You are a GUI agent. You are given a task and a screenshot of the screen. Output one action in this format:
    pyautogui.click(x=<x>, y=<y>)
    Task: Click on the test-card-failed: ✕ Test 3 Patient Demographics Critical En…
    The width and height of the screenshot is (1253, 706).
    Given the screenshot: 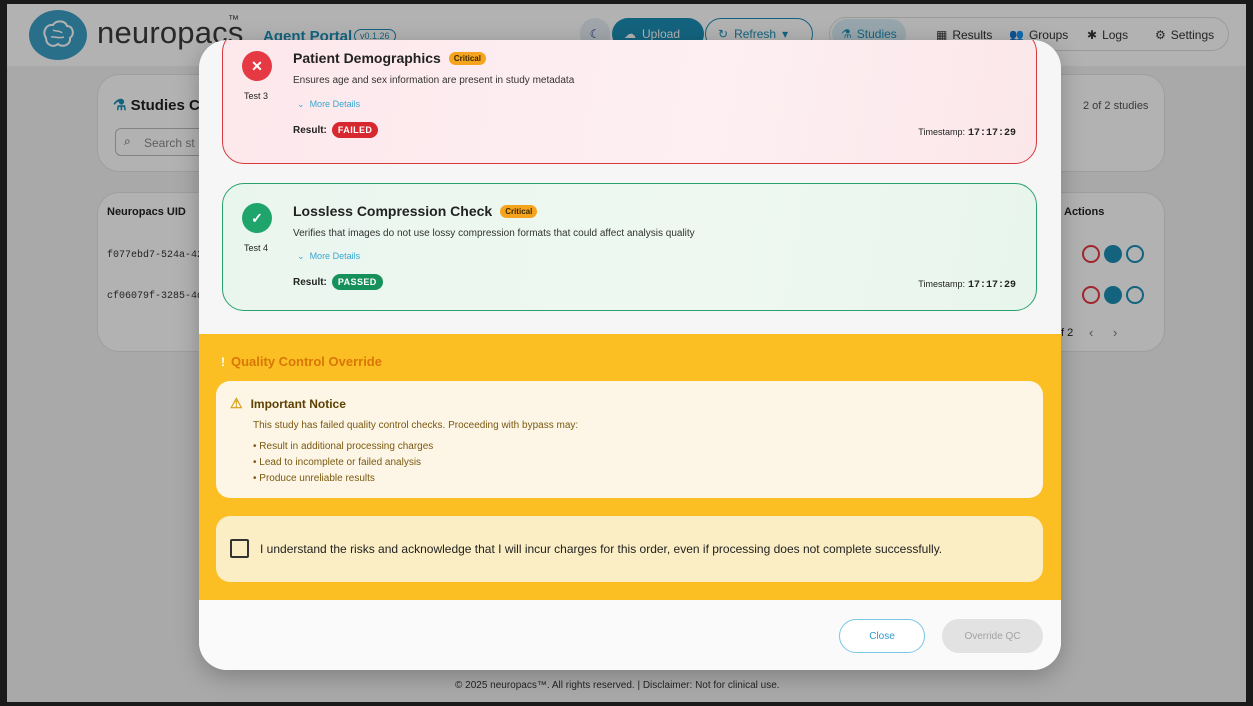 What is the action you would take?
    pyautogui.click(x=629, y=102)
    